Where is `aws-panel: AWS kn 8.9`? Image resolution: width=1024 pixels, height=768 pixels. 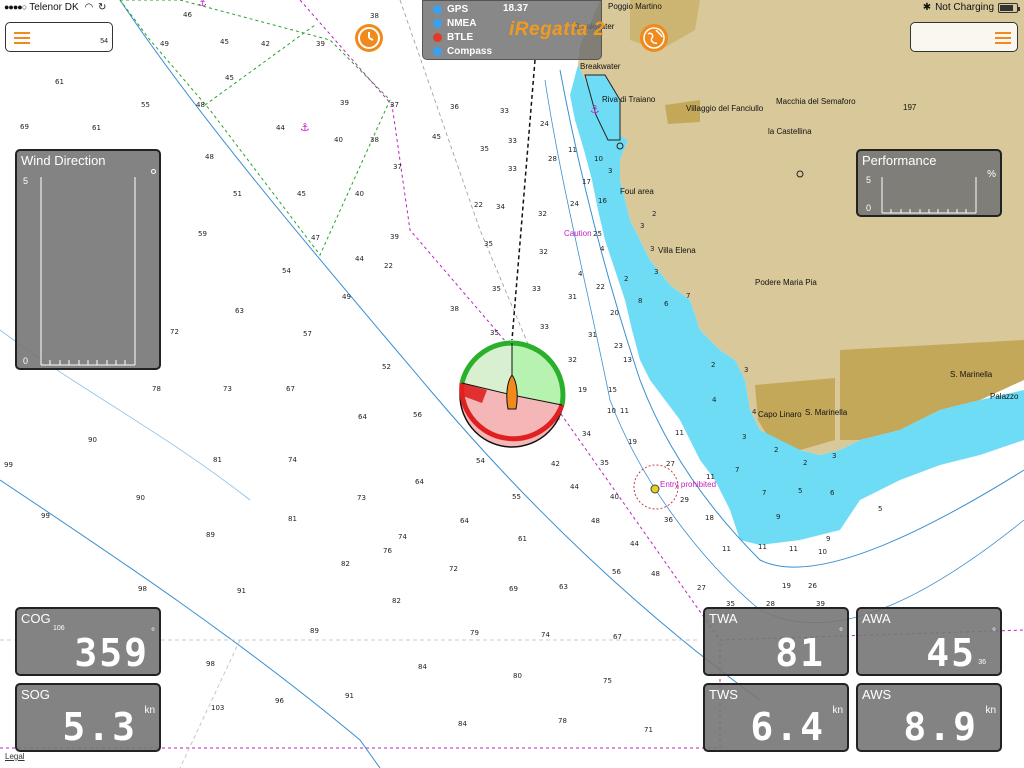 aws-panel: AWS kn 8.9 is located at coordinates (929, 717).